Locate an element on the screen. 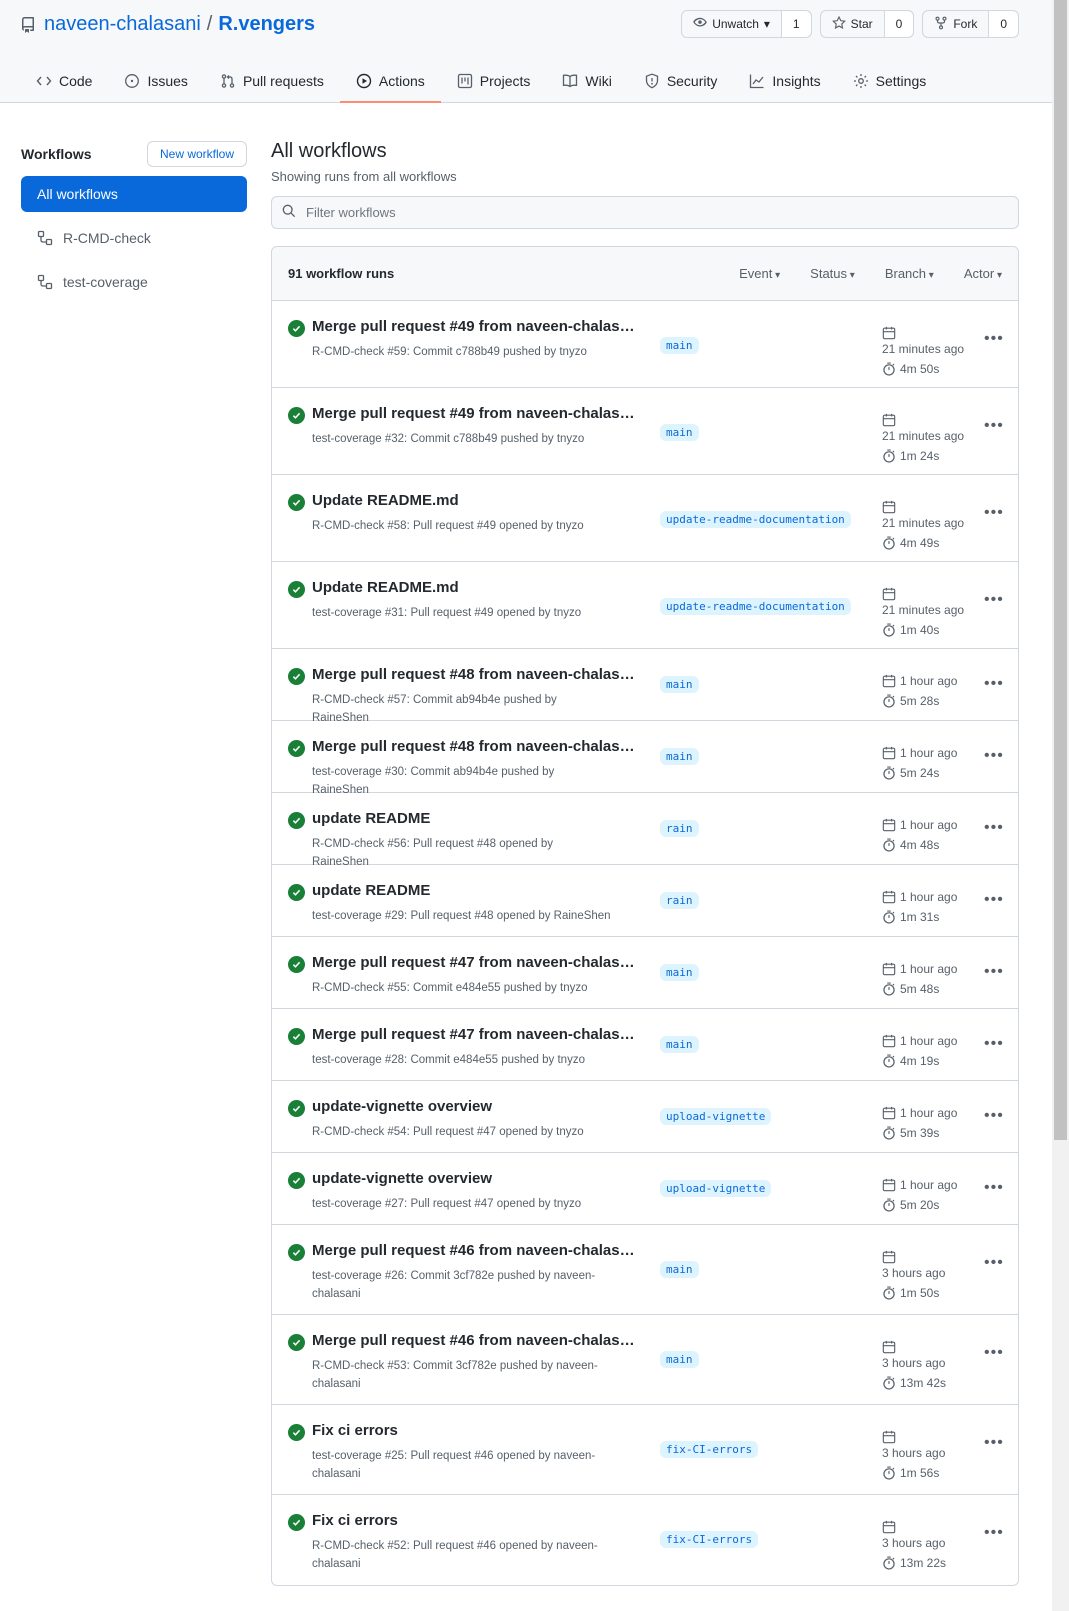 The width and height of the screenshot is (1069, 1611). page-scrollbar is located at coordinates (1060, 805).